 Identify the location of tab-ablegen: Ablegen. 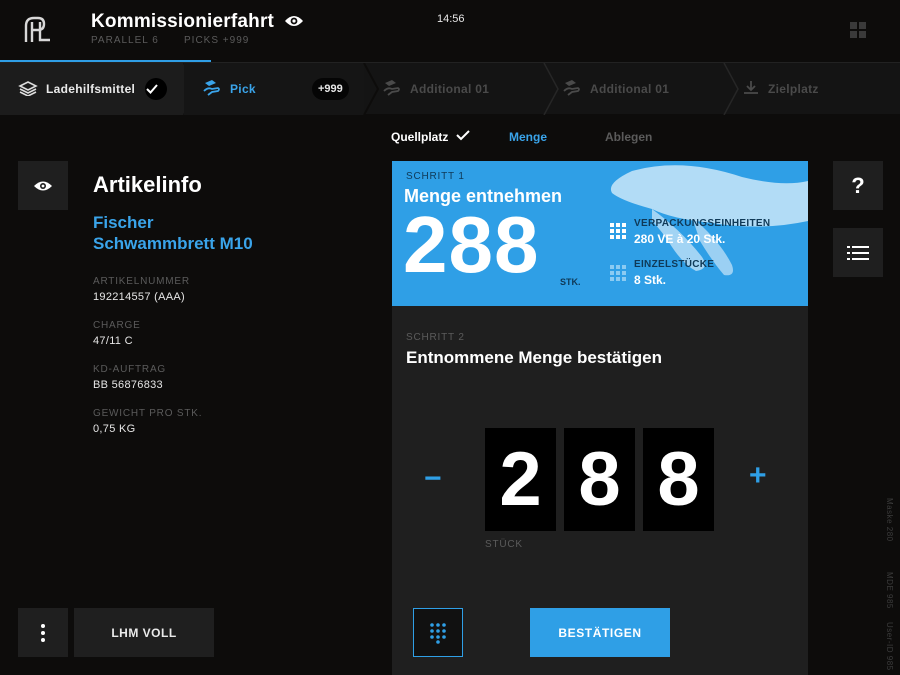
(628, 137).